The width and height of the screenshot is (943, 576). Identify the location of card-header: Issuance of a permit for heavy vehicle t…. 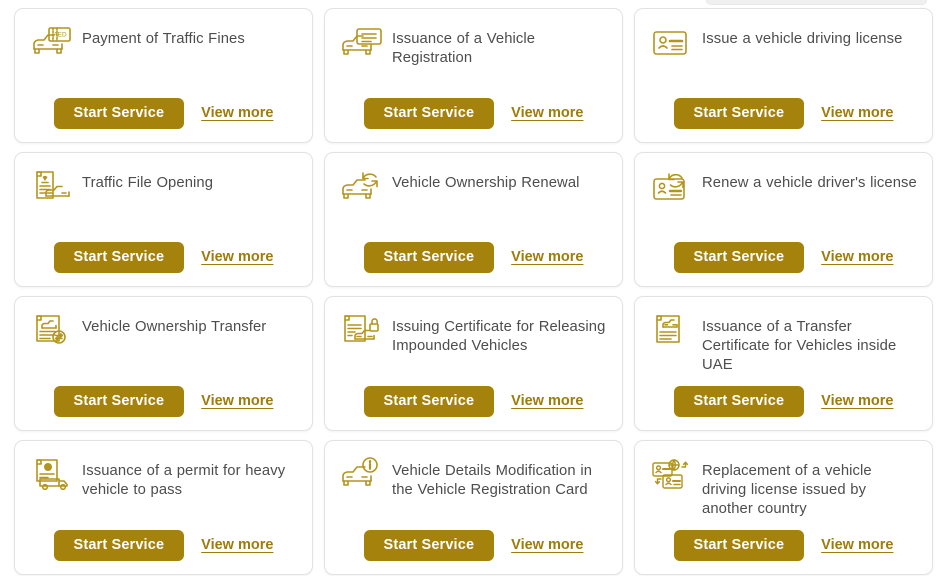
(163, 470).